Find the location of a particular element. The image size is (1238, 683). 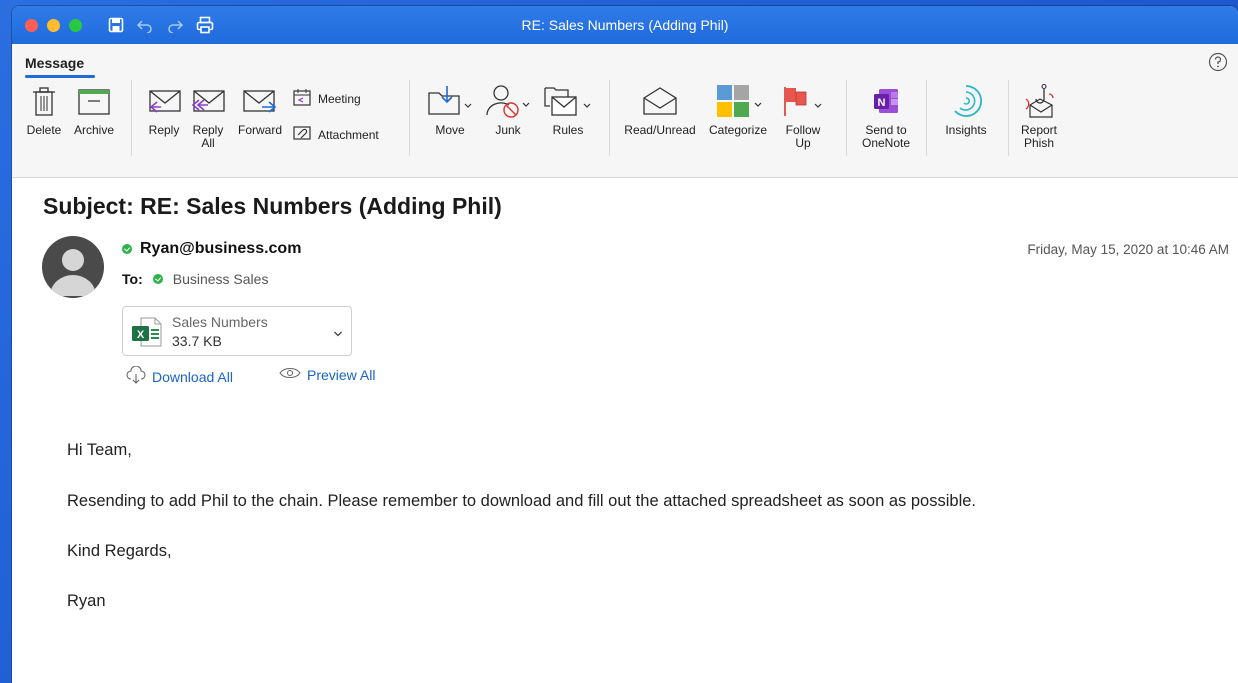

attachment-card: X Sales Numbers 33.7 KB is located at coordinates (237, 331).